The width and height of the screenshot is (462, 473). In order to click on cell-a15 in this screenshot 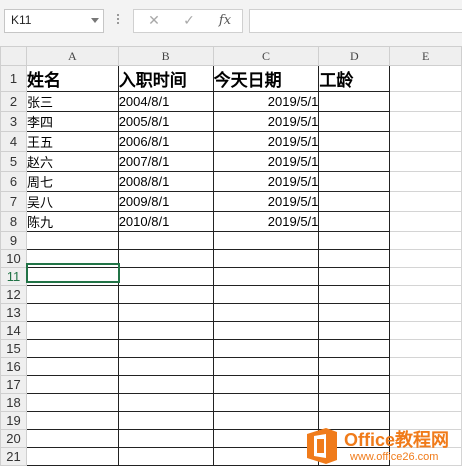, I will do `click(72, 348)`.